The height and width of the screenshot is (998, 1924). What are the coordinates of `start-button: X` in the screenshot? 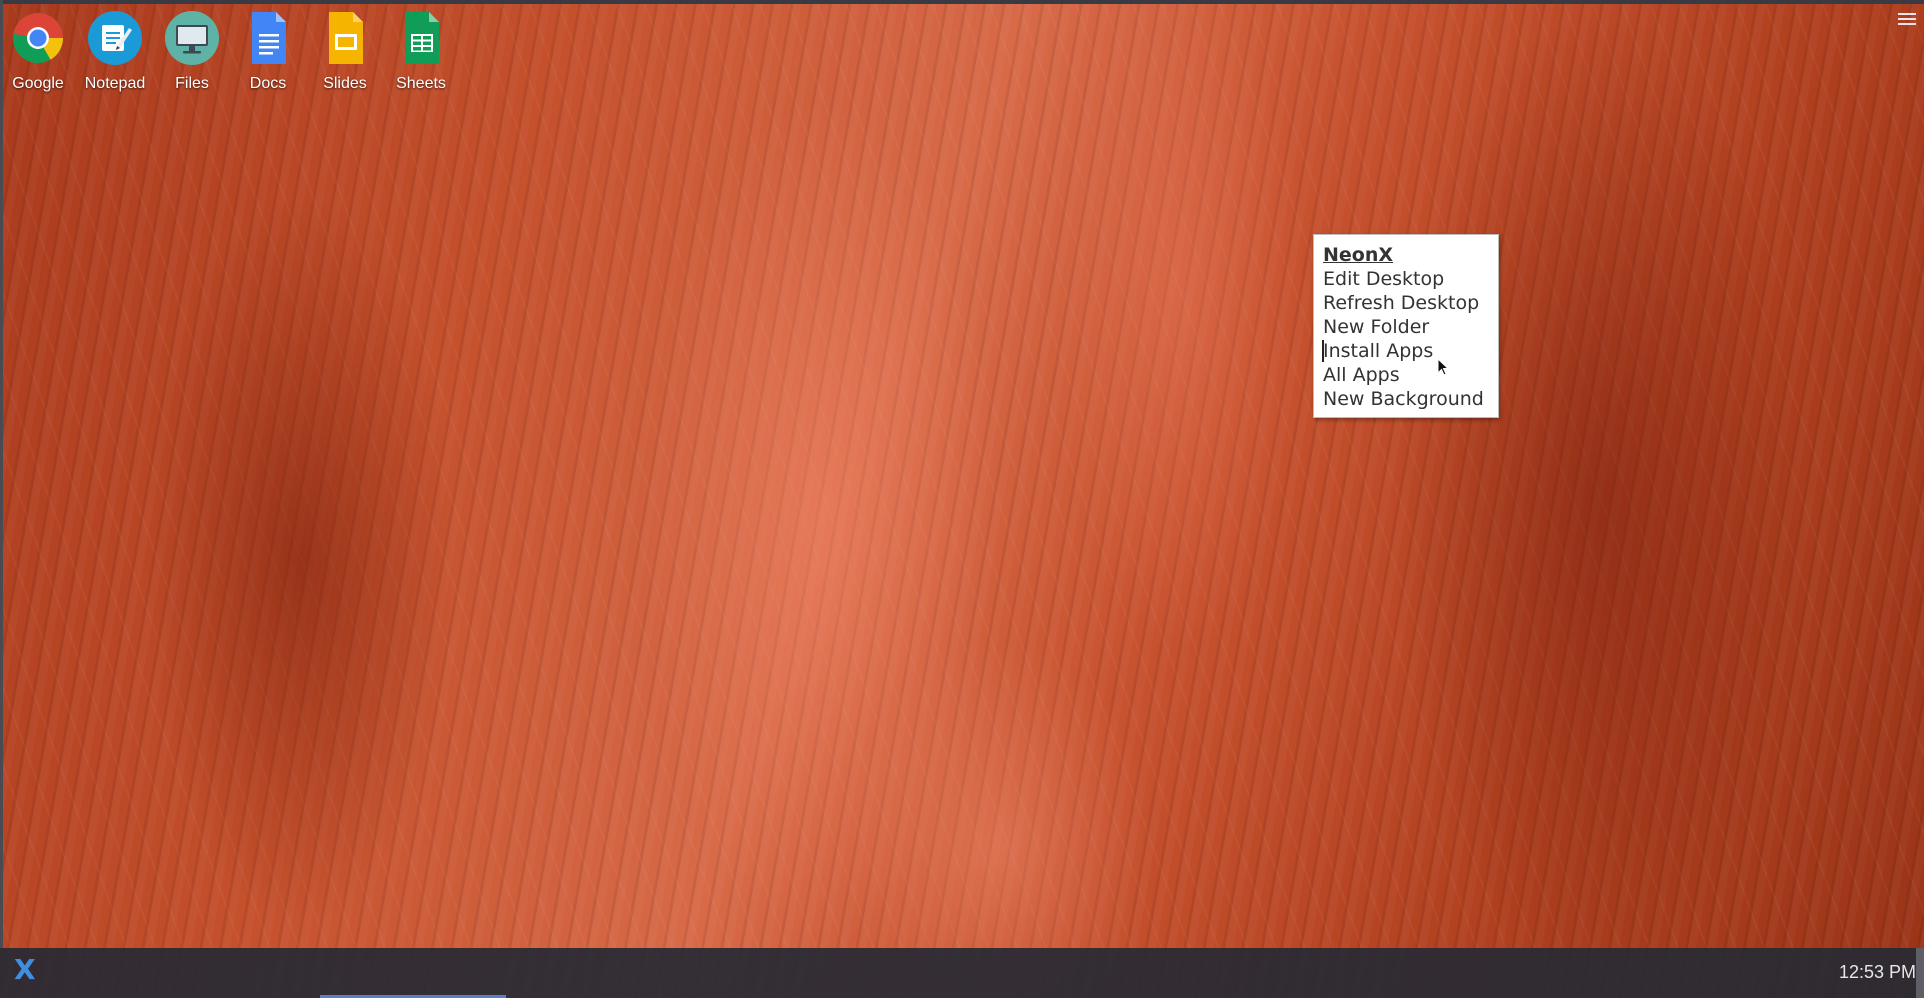 It's located at (25, 969).